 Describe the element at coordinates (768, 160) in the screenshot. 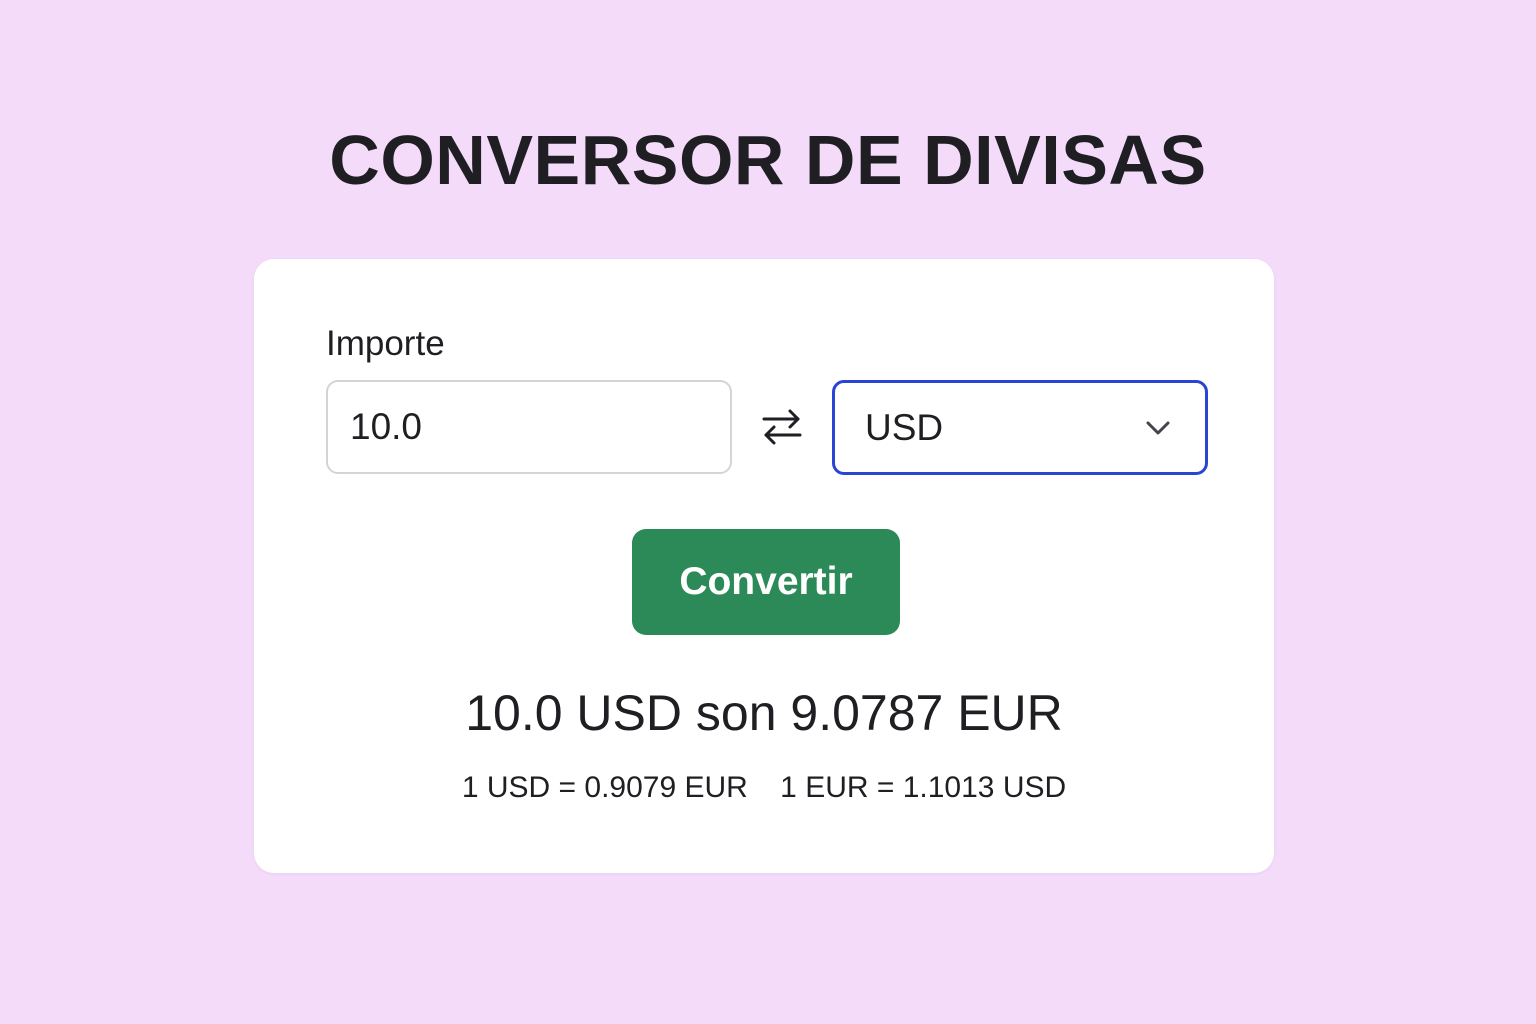

I see `page-title: CONVERSOR DE DIVISAS` at that location.